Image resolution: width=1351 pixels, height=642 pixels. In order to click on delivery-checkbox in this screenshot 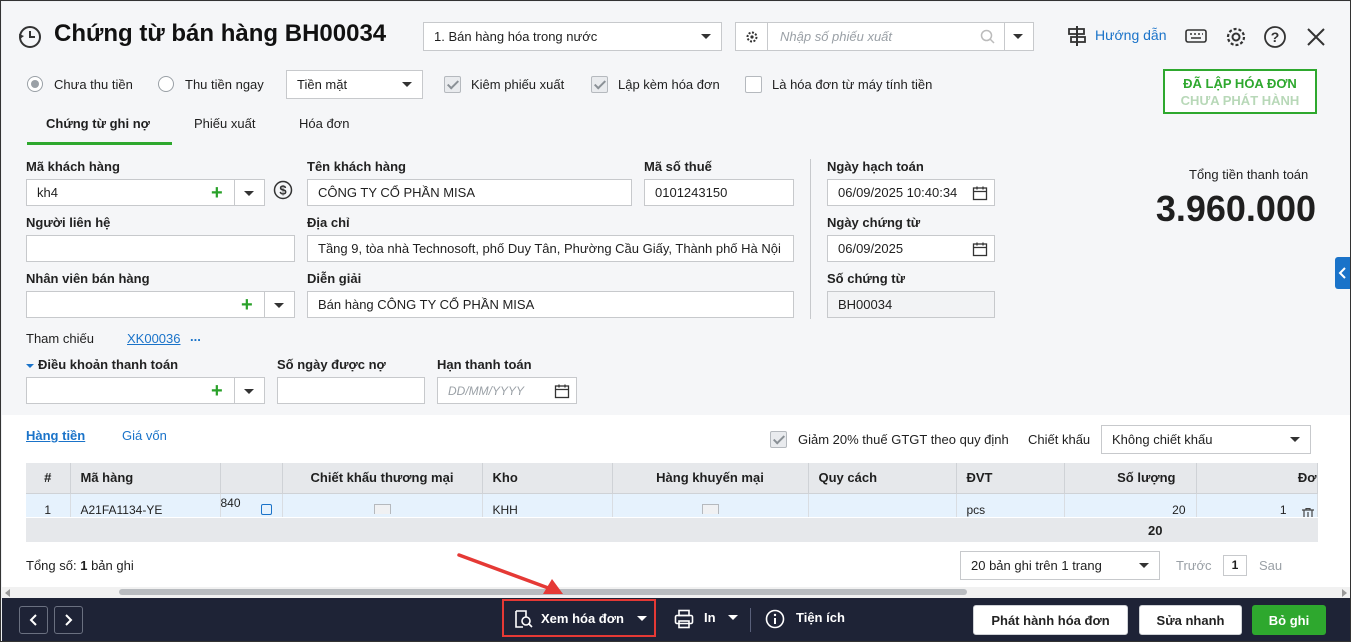, I will do `click(452, 84)`.